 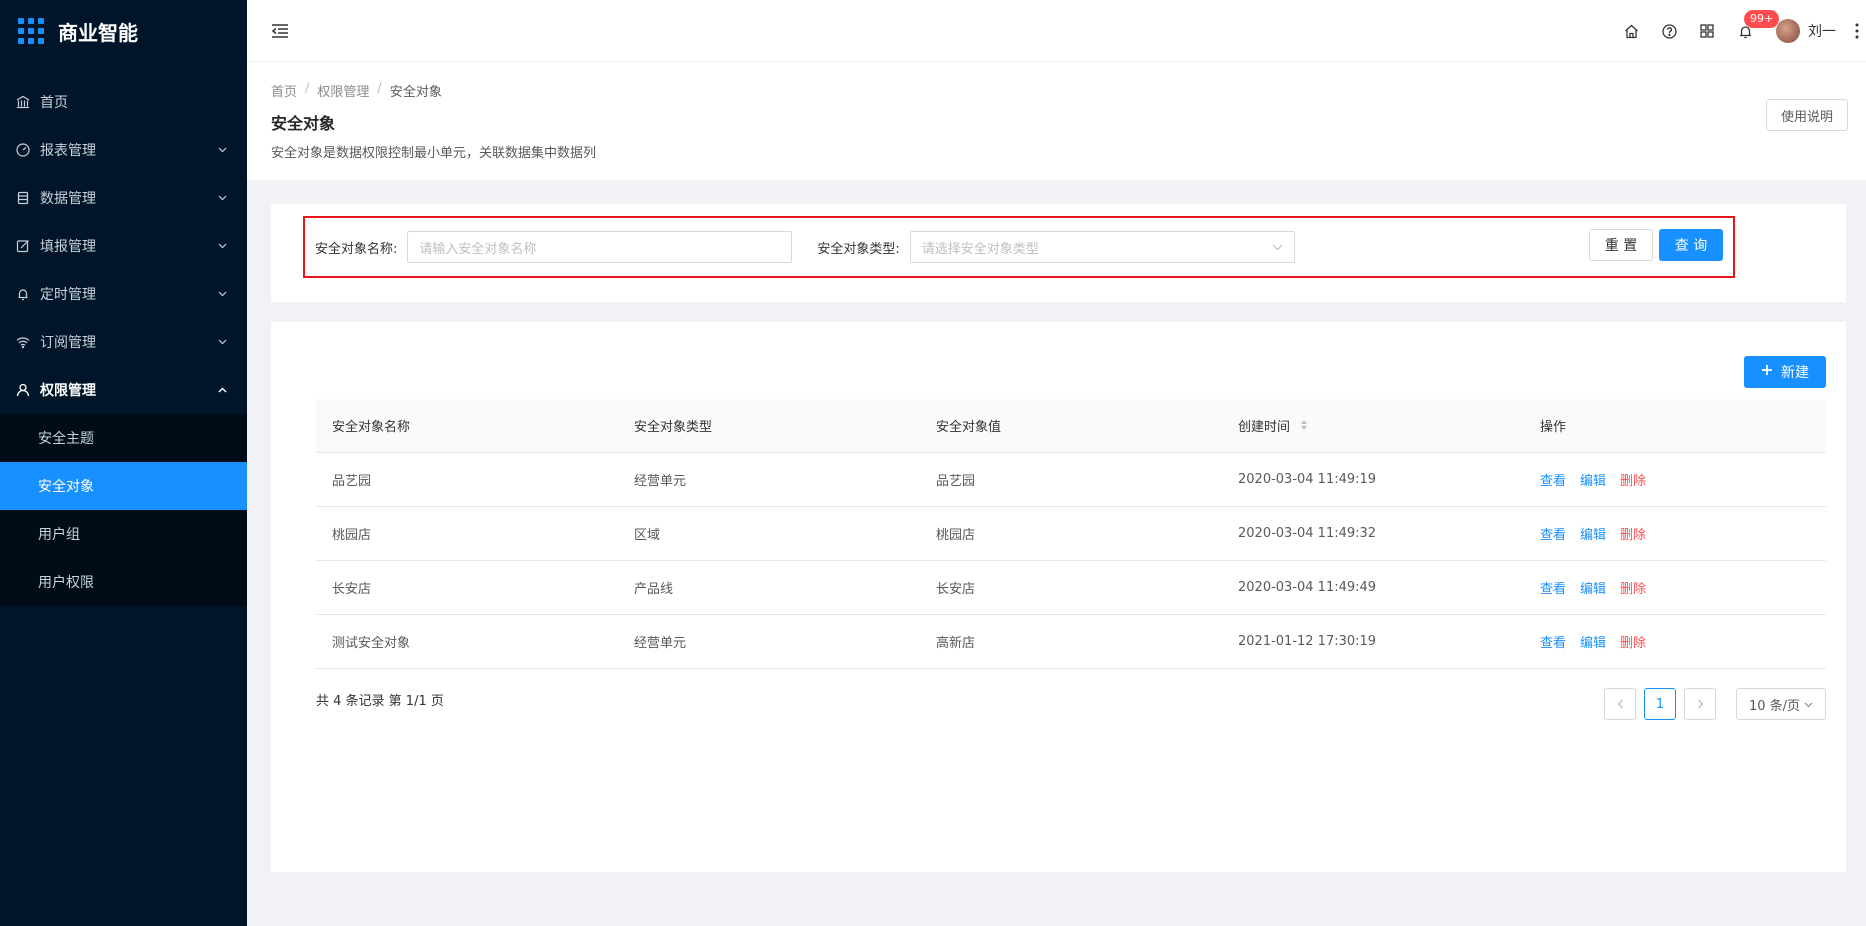 I want to click on pagination: 1 10 条/页, so click(x=1715, y=704).